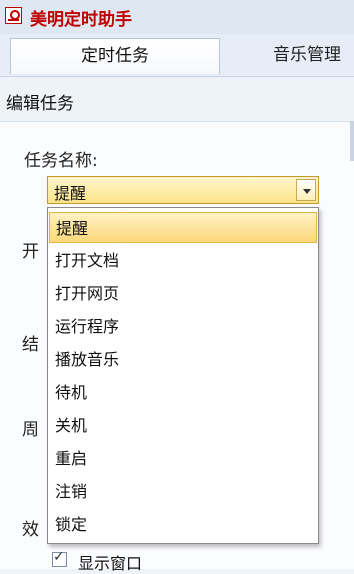 The image size is (354, 574). Describe the element at coordinates (183, 190) in the screenshot. I see `task-name-combobox: 提醒` at that location.